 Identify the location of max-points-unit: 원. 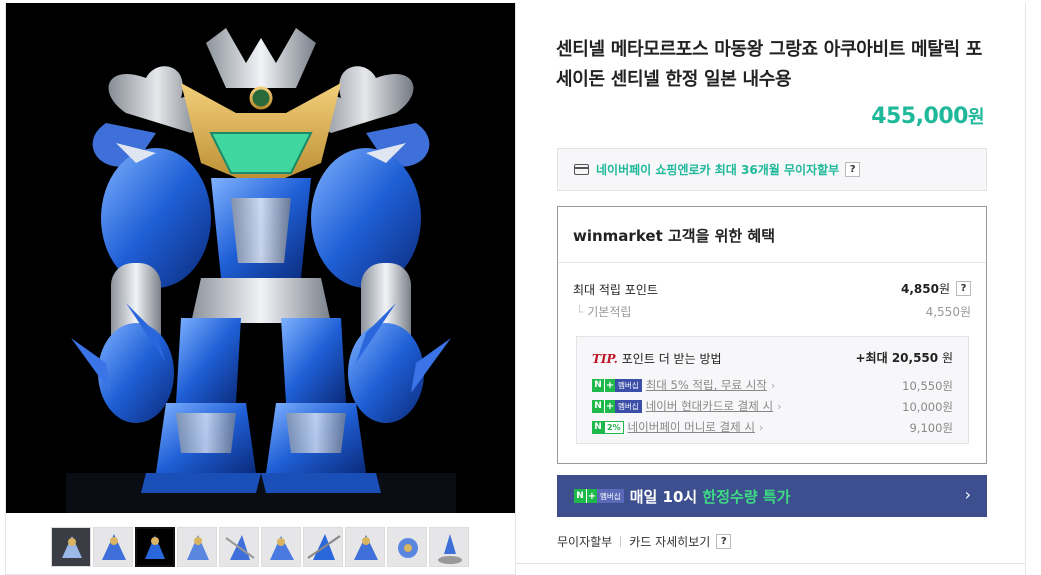
(944, 289).